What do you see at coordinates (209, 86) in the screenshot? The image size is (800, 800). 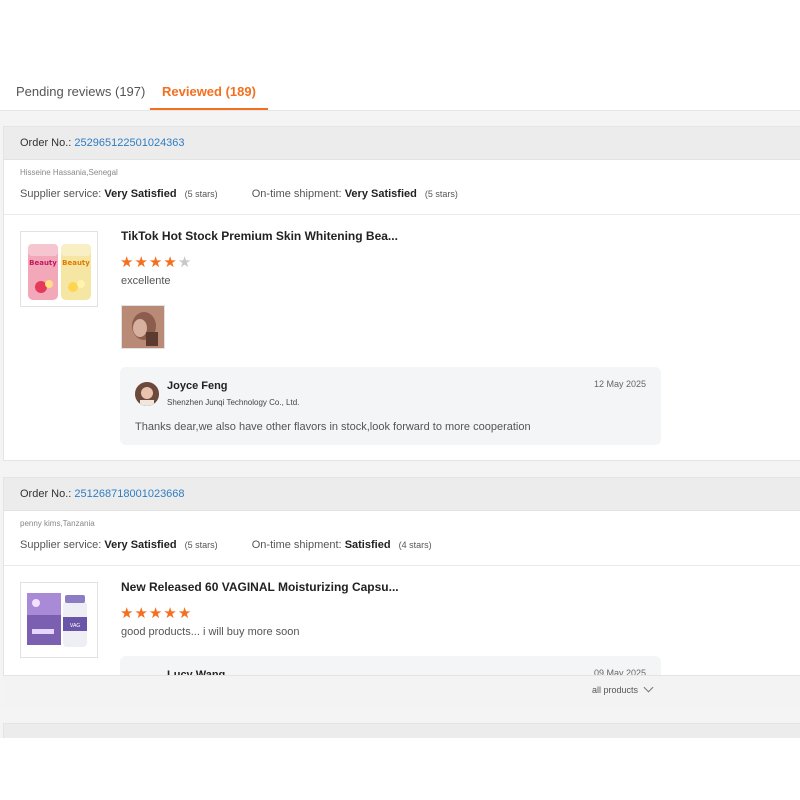 I see `tab-reviewed: Reviewed (189)` at bounding box center [209, 86].